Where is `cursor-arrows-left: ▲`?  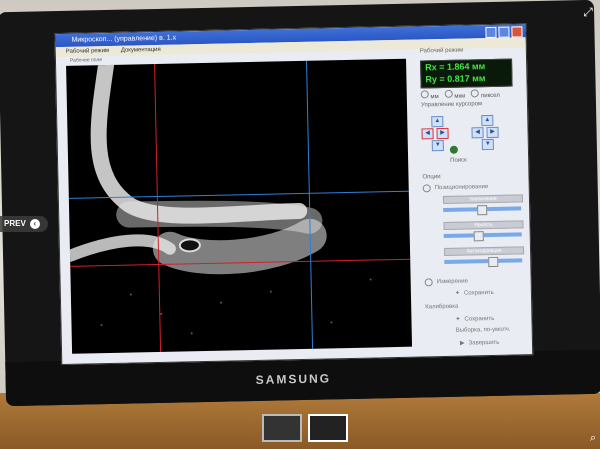
cursor-arrows-left: ▲ is located at coordinates (437, 121).